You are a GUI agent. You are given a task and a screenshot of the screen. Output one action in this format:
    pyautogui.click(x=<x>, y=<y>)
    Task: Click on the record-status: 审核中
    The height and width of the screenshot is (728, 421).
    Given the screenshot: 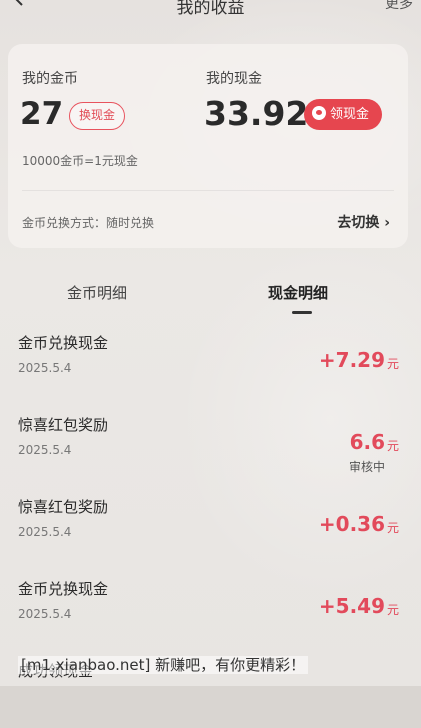 What is the action you would take?
    pyautogui.click(x=366, y=467)
    